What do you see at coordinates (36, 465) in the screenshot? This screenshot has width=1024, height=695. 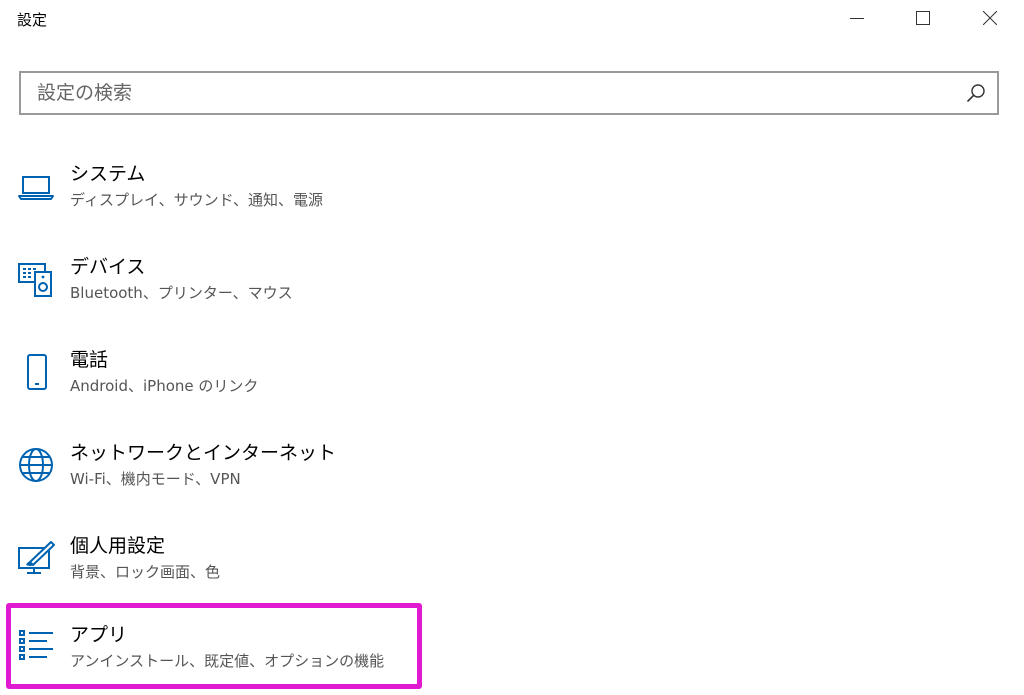 I see `globe-icon` at bounding box center [36, 465].